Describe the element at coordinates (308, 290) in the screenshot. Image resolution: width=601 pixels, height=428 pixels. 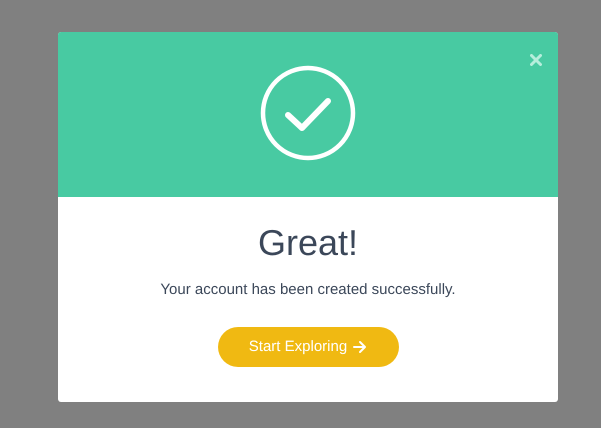
I see `success-message: Your account has been created successfully.` at that location.